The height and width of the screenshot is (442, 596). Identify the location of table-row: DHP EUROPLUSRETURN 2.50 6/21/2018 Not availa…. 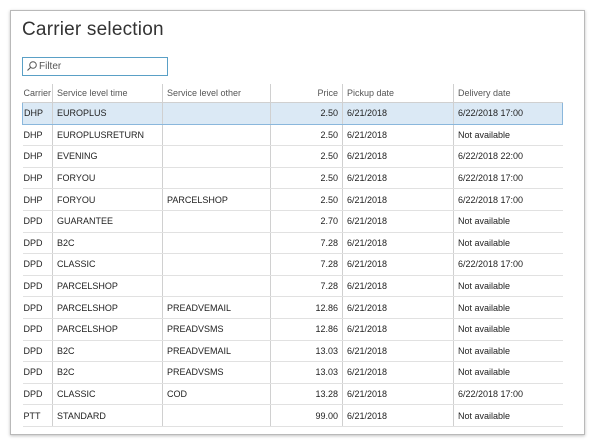
(292, 135).